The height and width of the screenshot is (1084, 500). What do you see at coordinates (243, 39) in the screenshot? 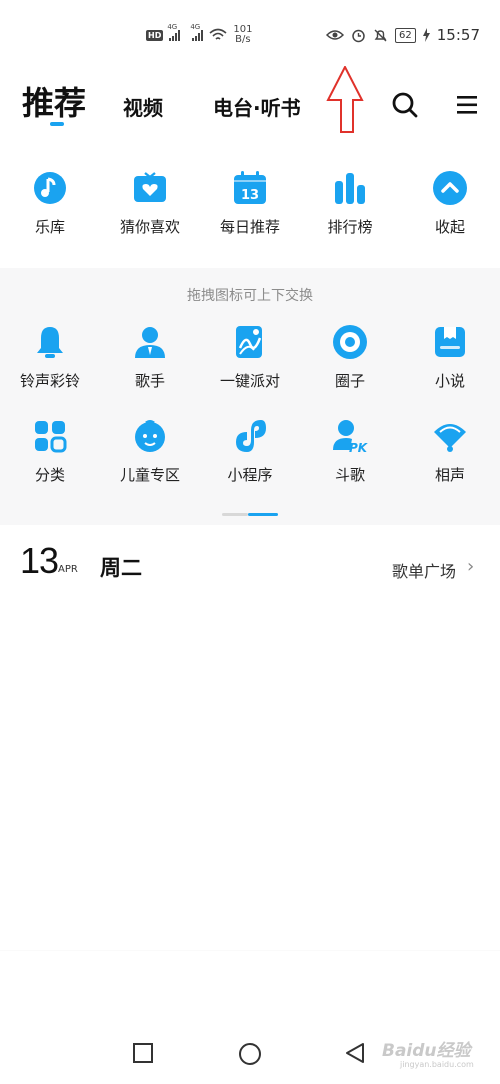
I see `net-speed-unit: B/s` at bounding box center [243, 39].